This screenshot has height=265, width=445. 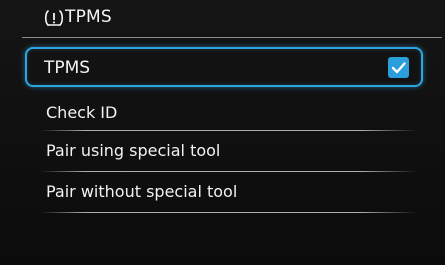 I want to click on menu-item-check-id: Check ID, so click(x=222, y=110).